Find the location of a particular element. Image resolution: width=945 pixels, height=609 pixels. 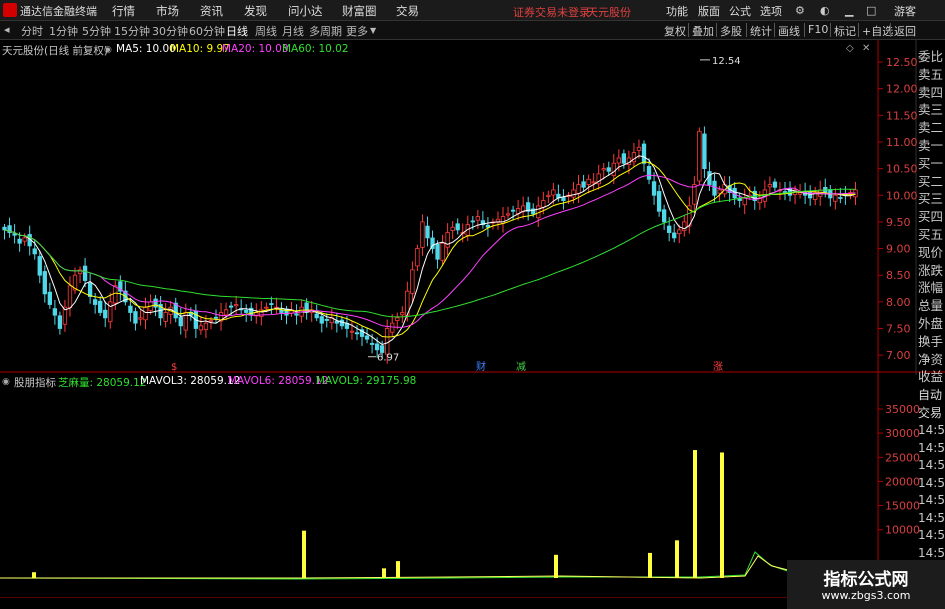

menu-jiaoyi: 交易 is located at coordinates (407, 11).